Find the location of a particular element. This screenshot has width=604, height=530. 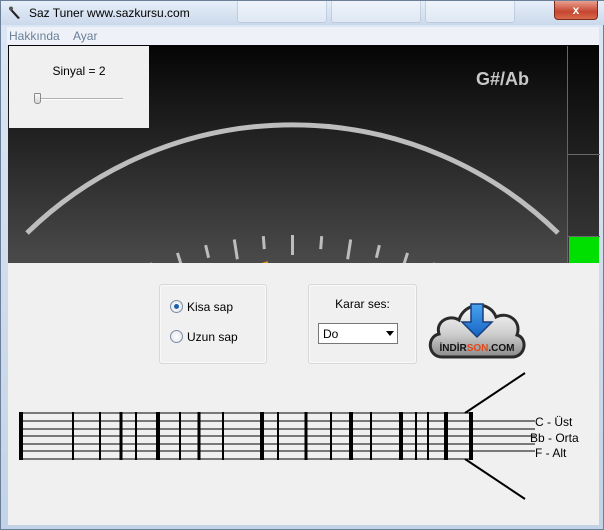

signal-slider-thumb is located at coordinates (37, 98).